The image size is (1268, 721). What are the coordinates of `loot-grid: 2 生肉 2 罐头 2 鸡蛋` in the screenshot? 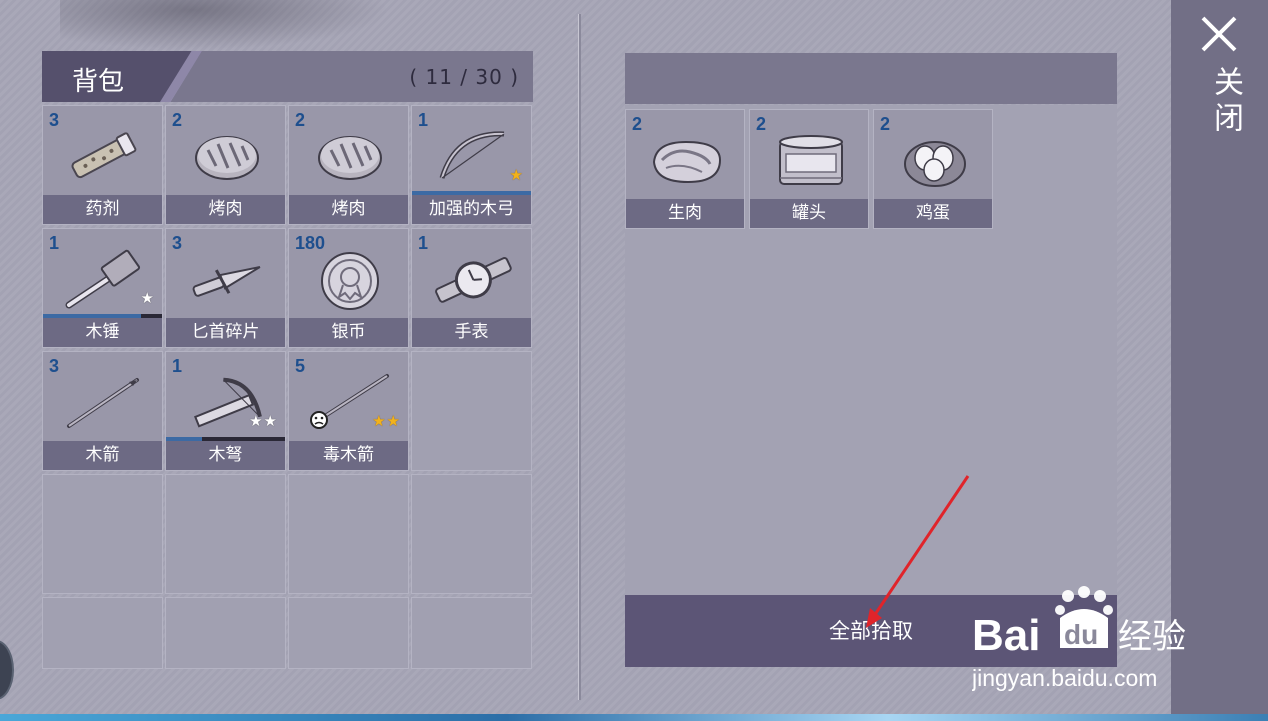 It's located at (809, 169).